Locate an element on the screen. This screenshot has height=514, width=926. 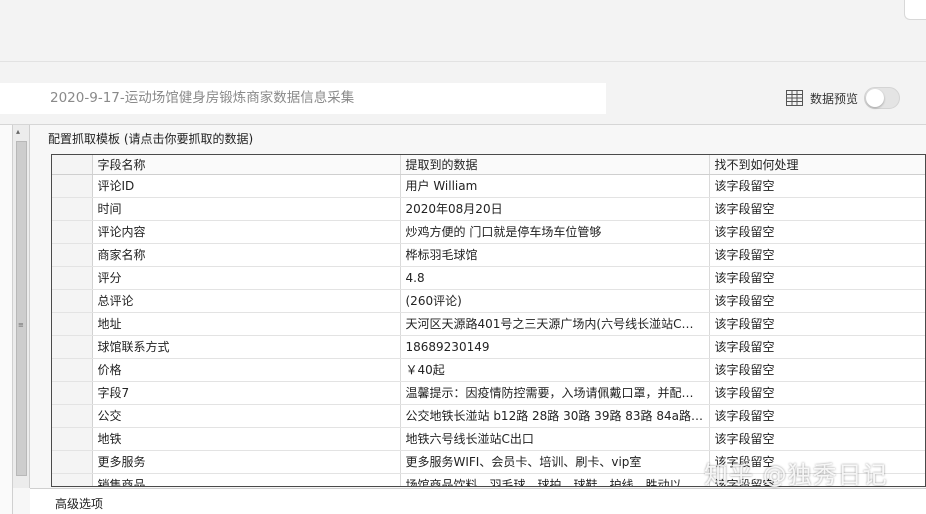
table-row: 地铁 地铁六号线长湴站C出口 该字段留空 is located at coordinates (488, 439).